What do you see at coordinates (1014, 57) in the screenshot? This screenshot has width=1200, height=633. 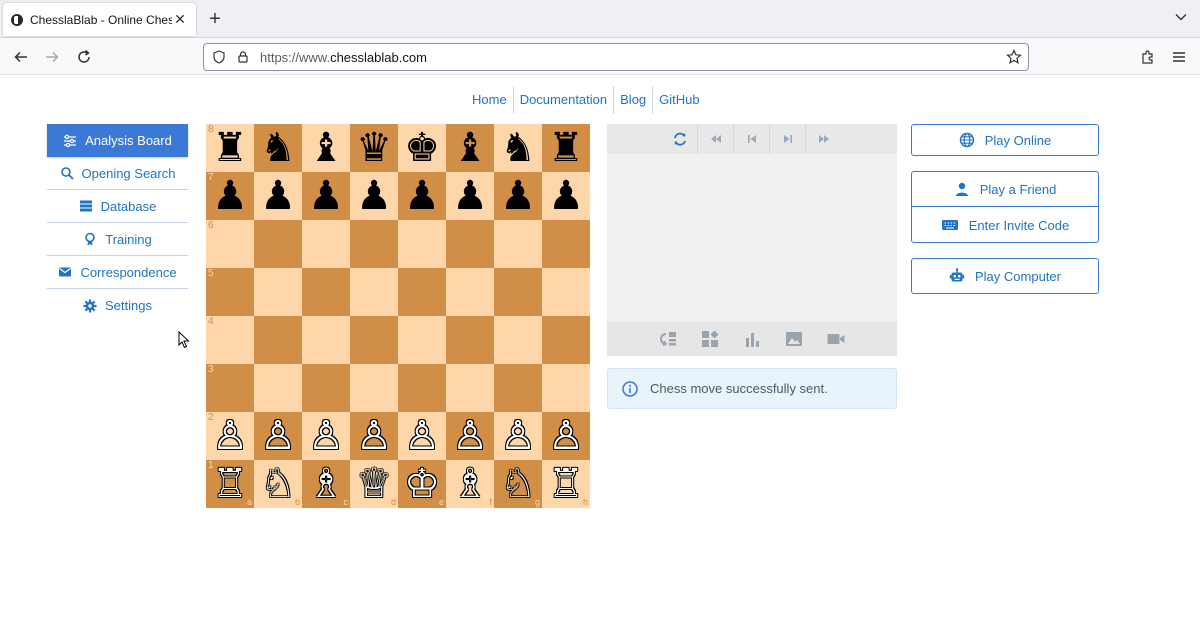 I see `bookmark-star-icon` at bounding box center [1014, 57].